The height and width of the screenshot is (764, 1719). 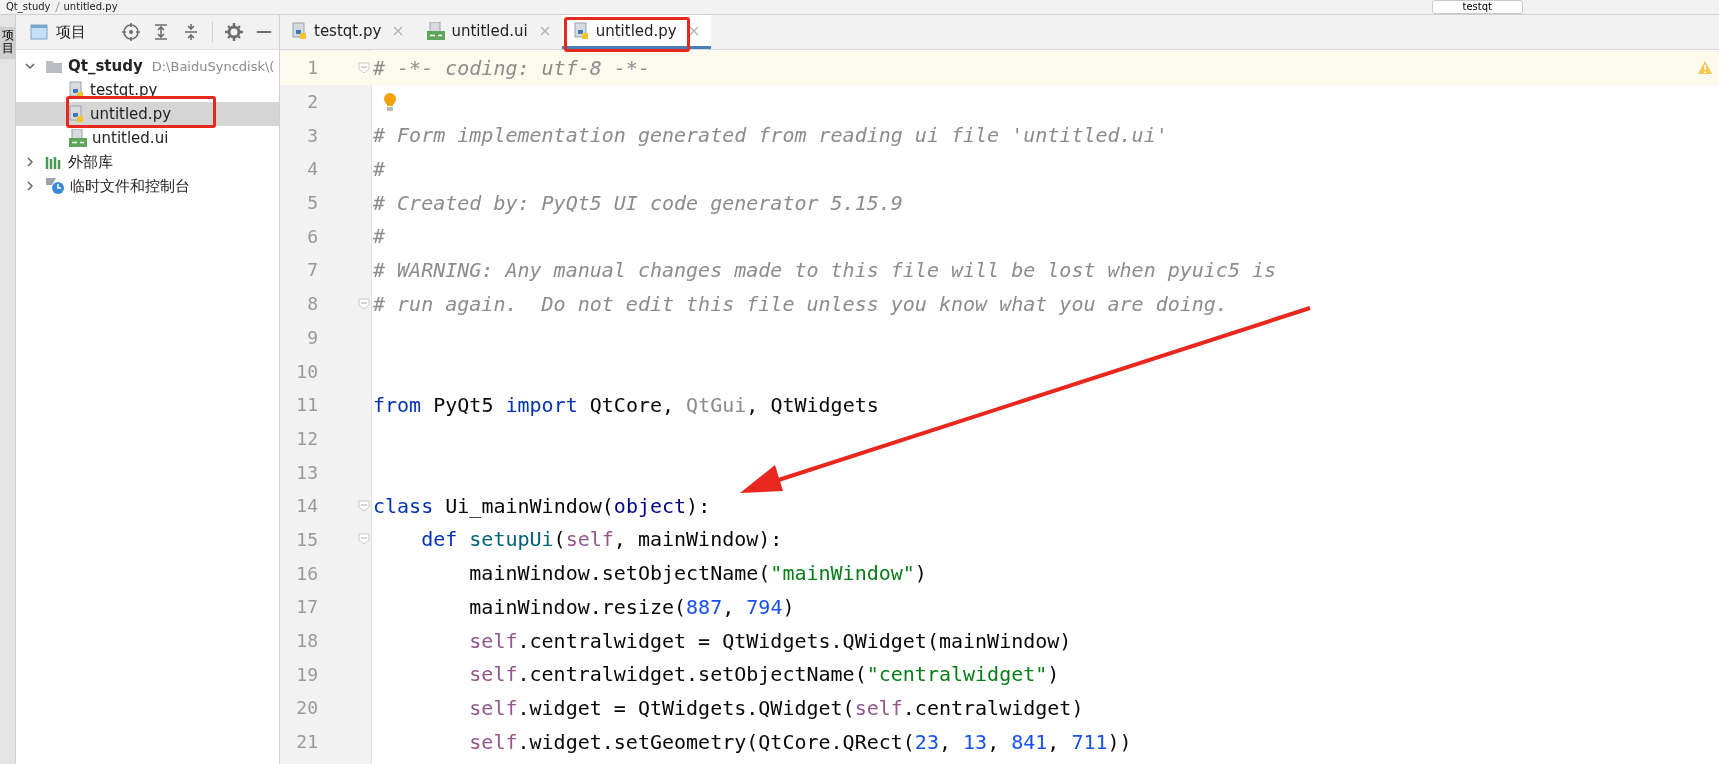 What do you see at coordinates (1477, 7) in the screenshot?
I see `run-config-dropdown: testqt` at bounding box center [1477, 7].